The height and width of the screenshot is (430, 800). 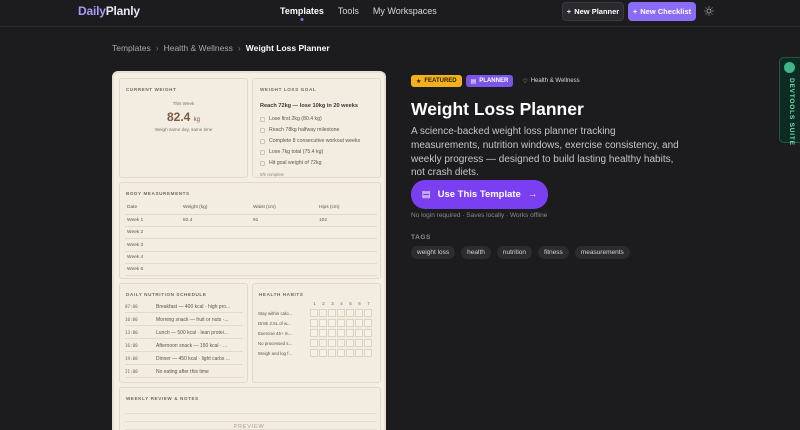 What do you see at coordinates (131, 359) in the screenshot?
I see `nutrition-time: 19:00` at bounding box center [131, 359].